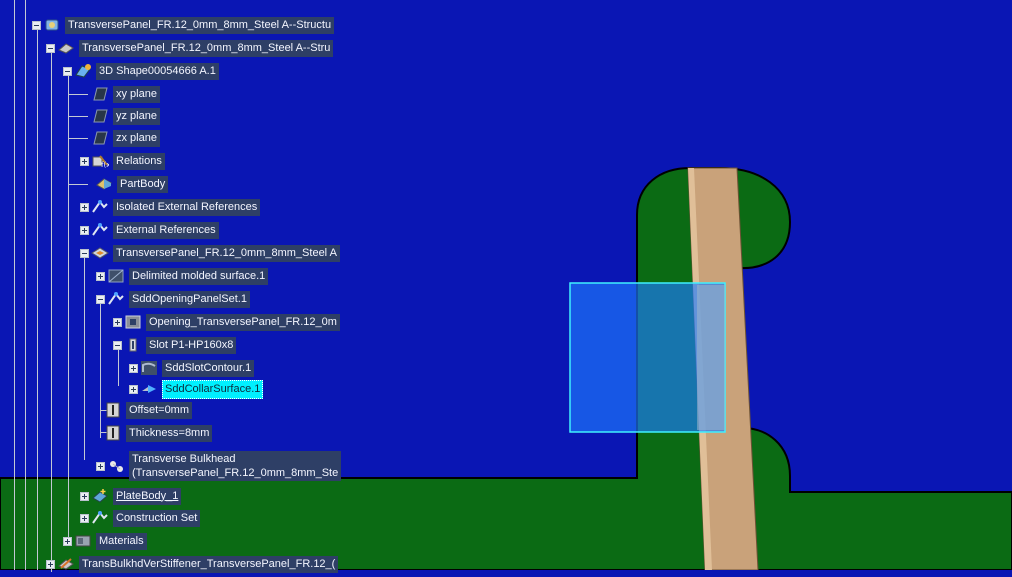 The height and width of the screenshot is (577, 1012). I want to click on tree-item-platebody: PlateBody_1, so click(131, 496).